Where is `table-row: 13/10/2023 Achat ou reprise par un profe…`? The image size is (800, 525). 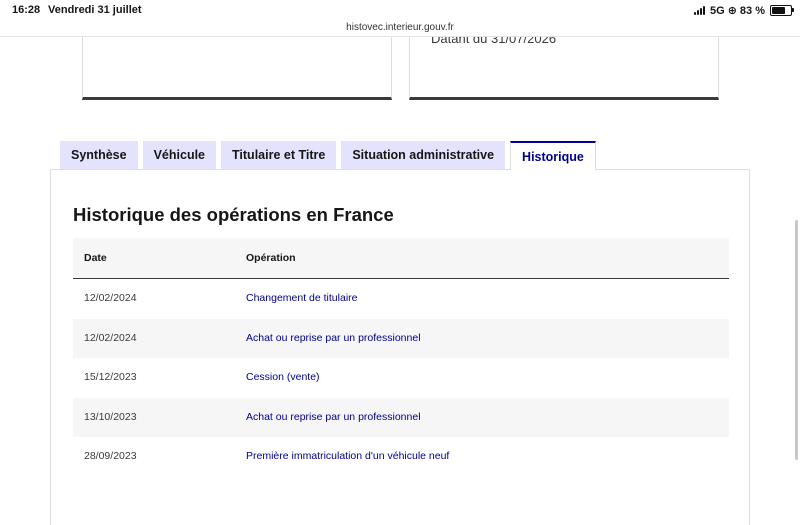 table-row: 13/10/2023 Achat ou reprise par un profe… is located at coordinates (401, 417).